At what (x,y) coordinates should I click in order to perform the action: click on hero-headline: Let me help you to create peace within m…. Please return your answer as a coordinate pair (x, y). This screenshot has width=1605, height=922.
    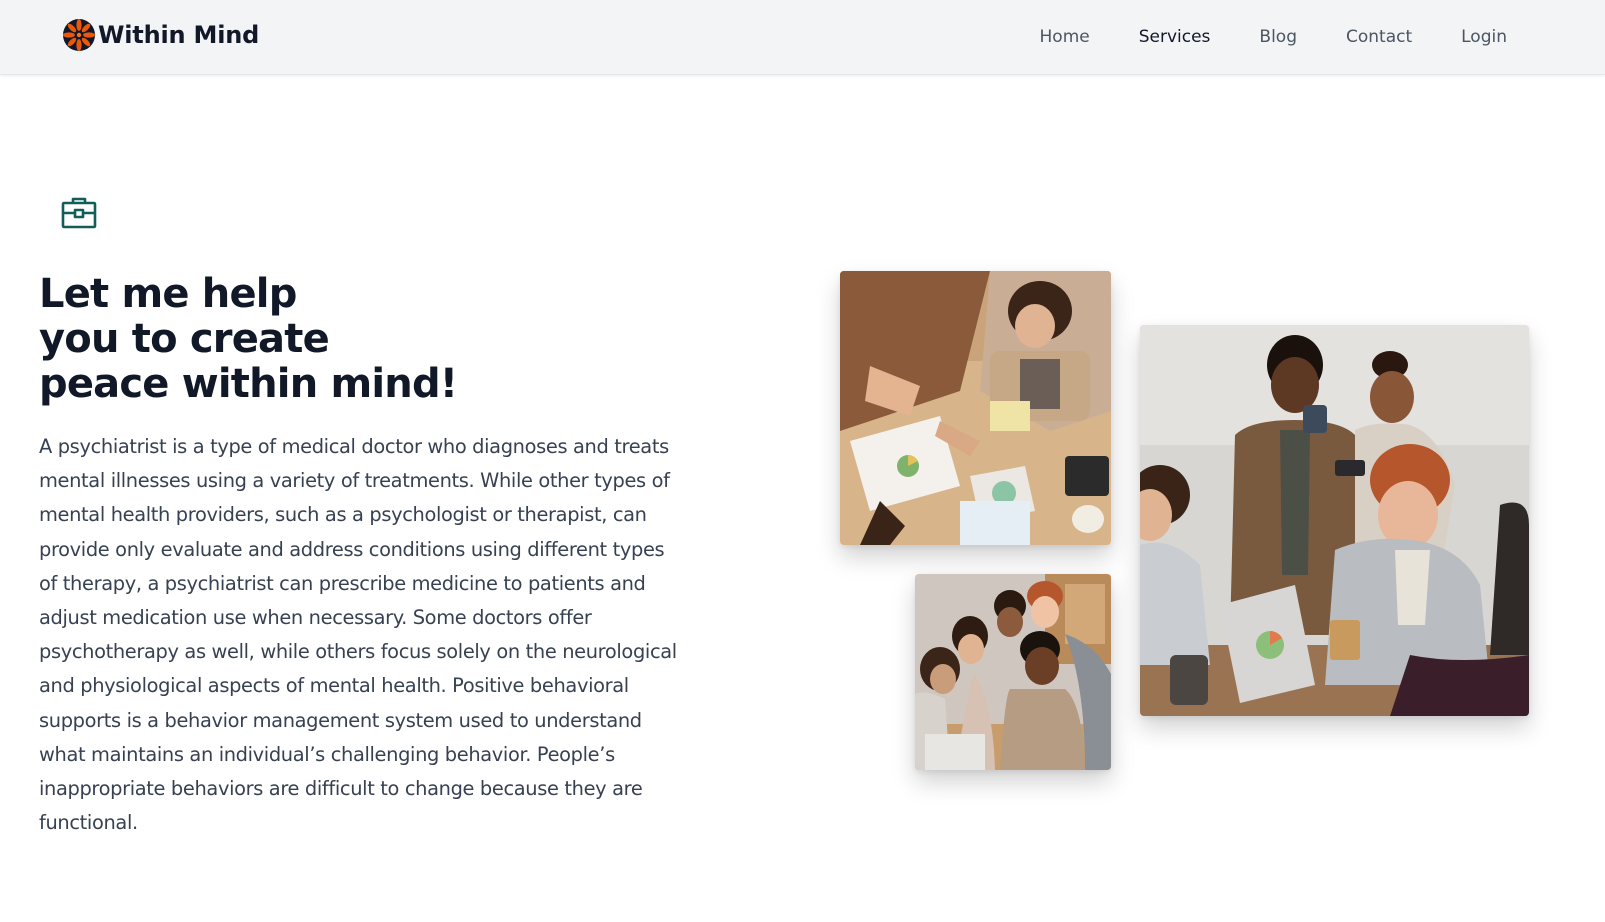
    Looking at the image, I should click on (349, 339).